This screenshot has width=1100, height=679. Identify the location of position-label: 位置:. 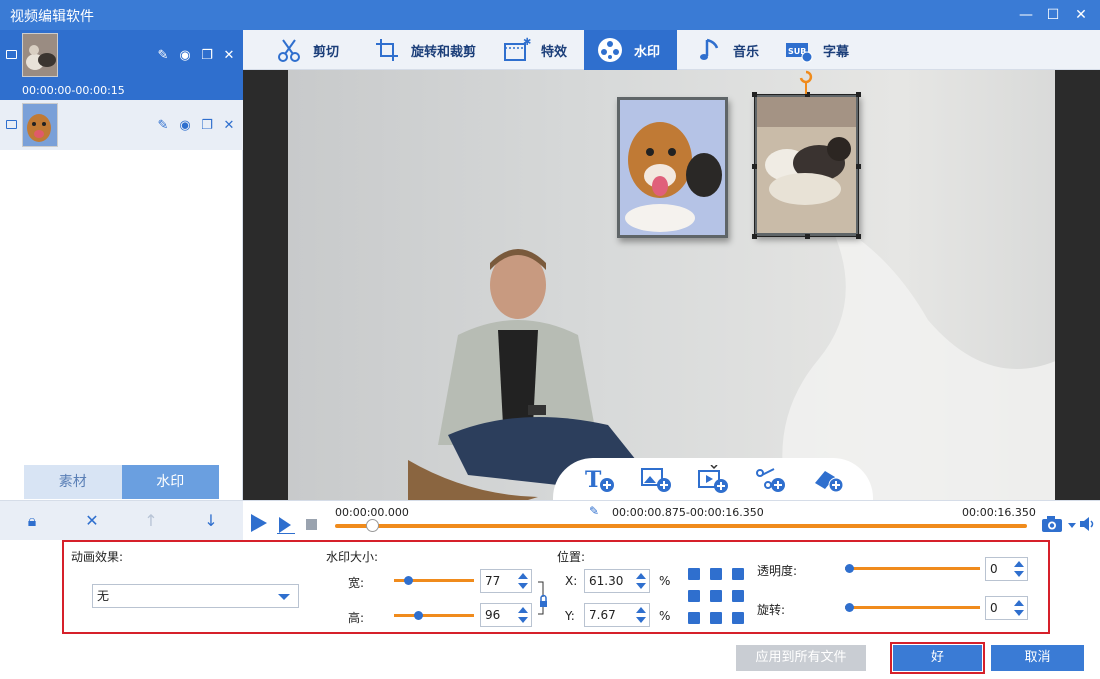
(571, 557).